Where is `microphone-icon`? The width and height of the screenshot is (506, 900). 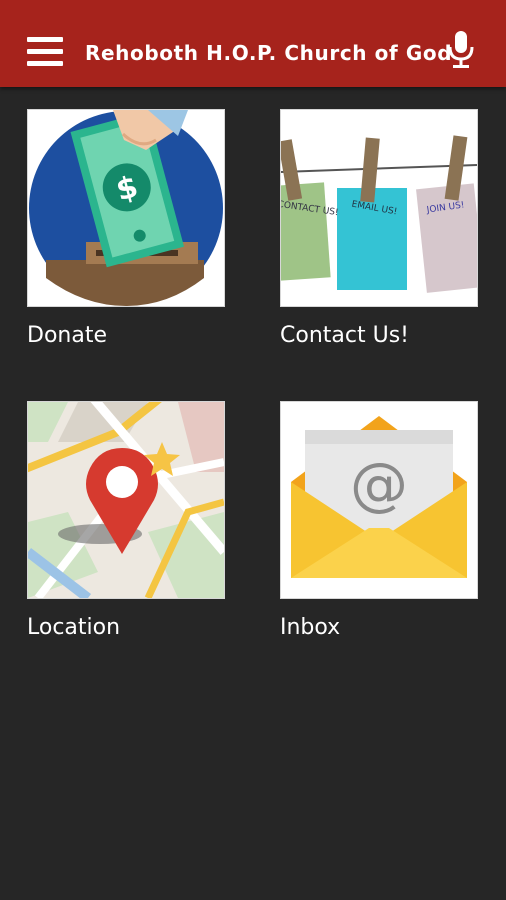 microphone-icon is located at coordinates (461, 50).